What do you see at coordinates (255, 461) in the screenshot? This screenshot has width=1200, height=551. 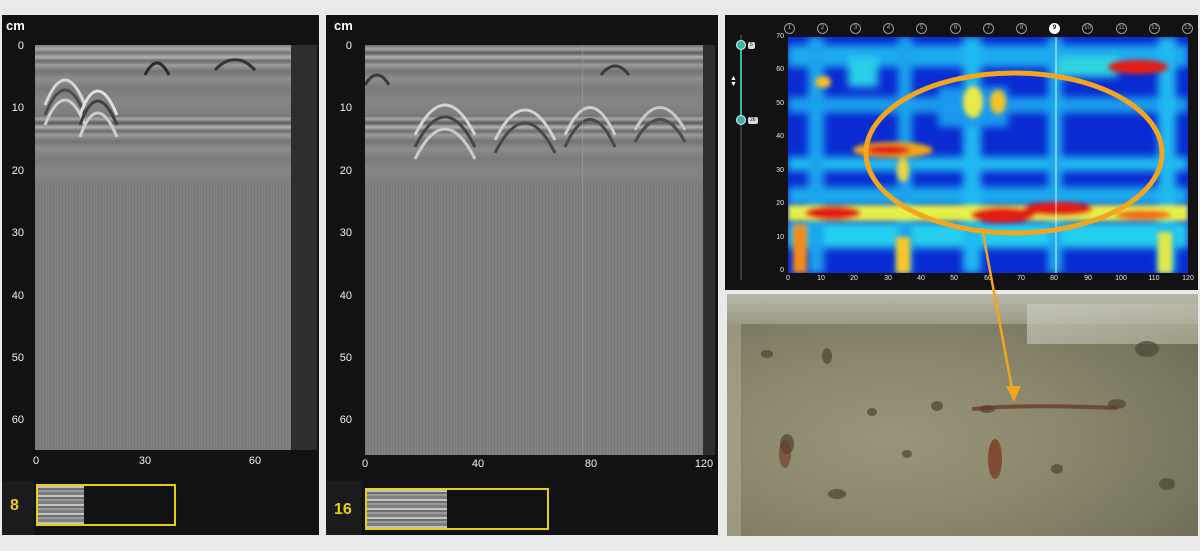 I see `left-x-tick: 60` at bounding box center [255, 461].